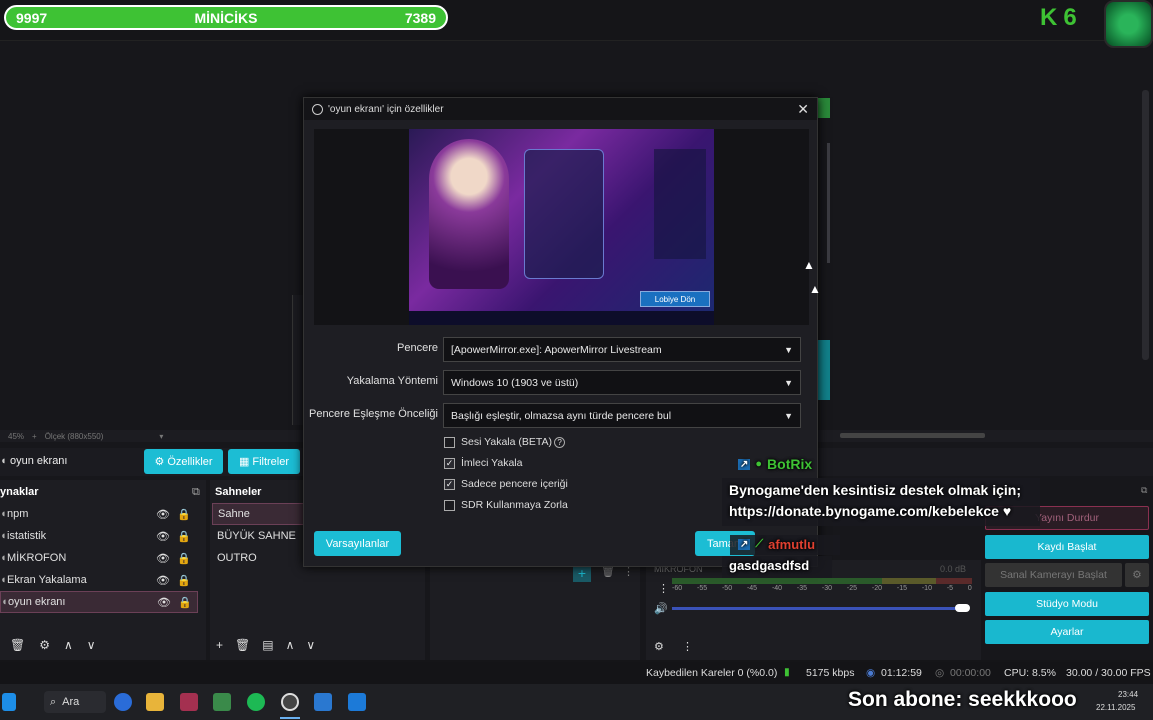 This screenshot has width=1153, height=720. Describe the element at coordinates (16, 436) in the screenshot. I see `zoom-level: 45%` at that location.